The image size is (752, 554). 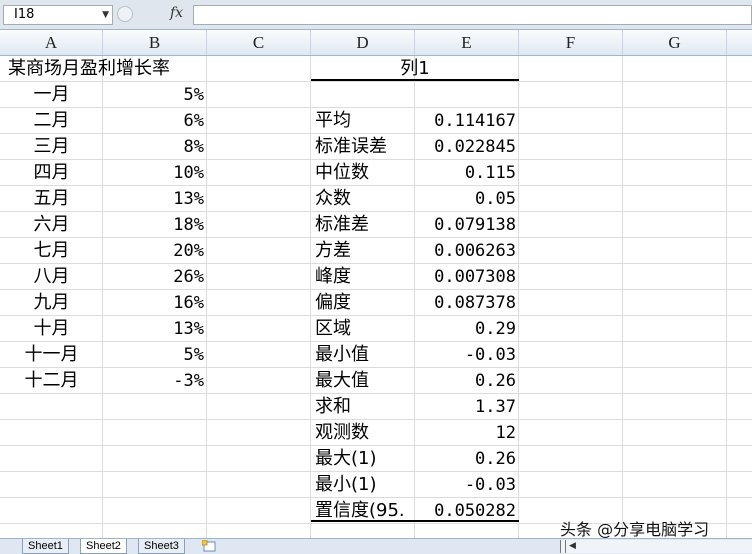 I want to click on stat-value: 1.37, so click(x=465, y=407).